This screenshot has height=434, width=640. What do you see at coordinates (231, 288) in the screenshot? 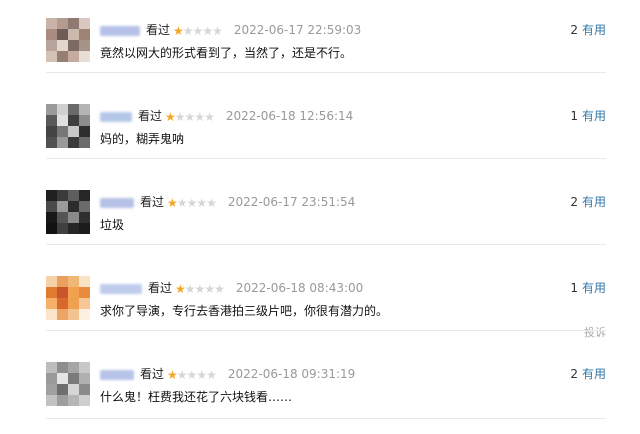
I see `comment-meta: 看过 ★★★★★ 2022-06-18 08:43:00` at bounding box center [231, 288].